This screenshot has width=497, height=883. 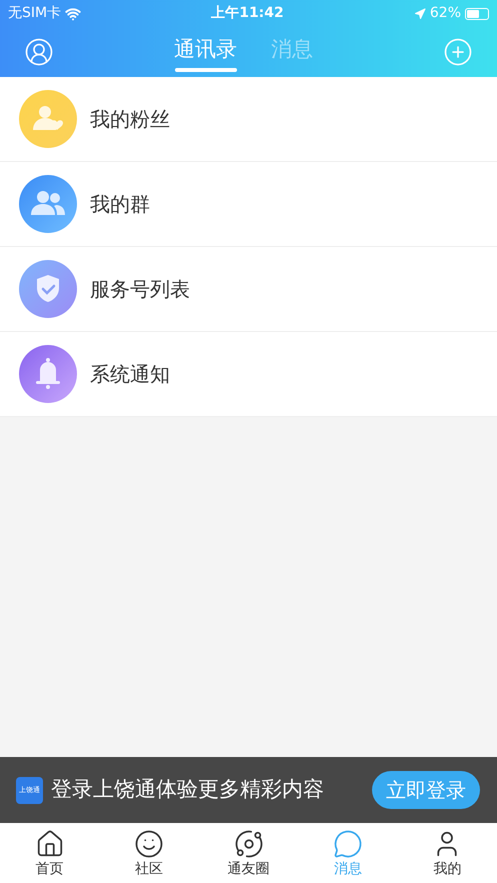 What do you see at coordinates (39, 52) in the screenshot?
I see `profile-icon` at bounding box center [39, 52].